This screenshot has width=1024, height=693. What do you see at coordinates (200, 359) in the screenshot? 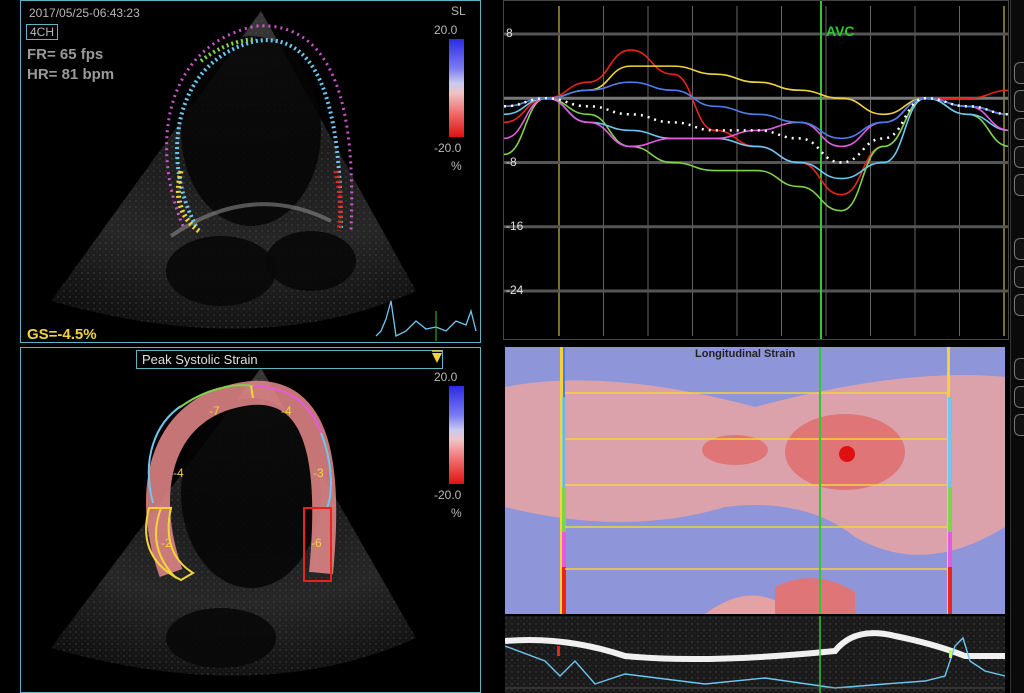
I see `dropdown-value: Peak Systolic Strain` at bounding box center [200, 359].